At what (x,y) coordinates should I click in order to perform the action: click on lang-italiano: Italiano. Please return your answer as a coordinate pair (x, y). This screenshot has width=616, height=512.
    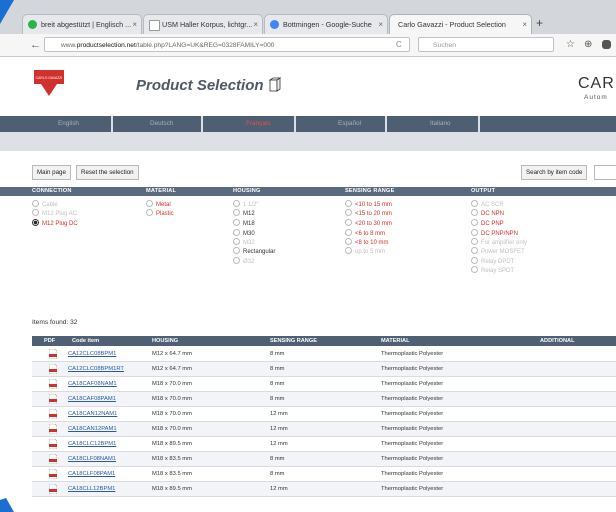
    Looking at the image, I should click on (440, 123).